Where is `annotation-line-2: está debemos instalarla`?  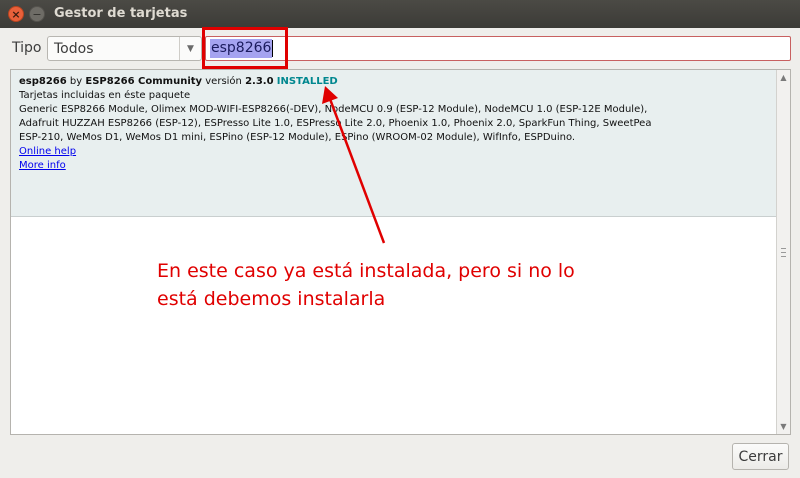
annotation-line-2: está debemos instalarla is located at coordinates (271, 299).